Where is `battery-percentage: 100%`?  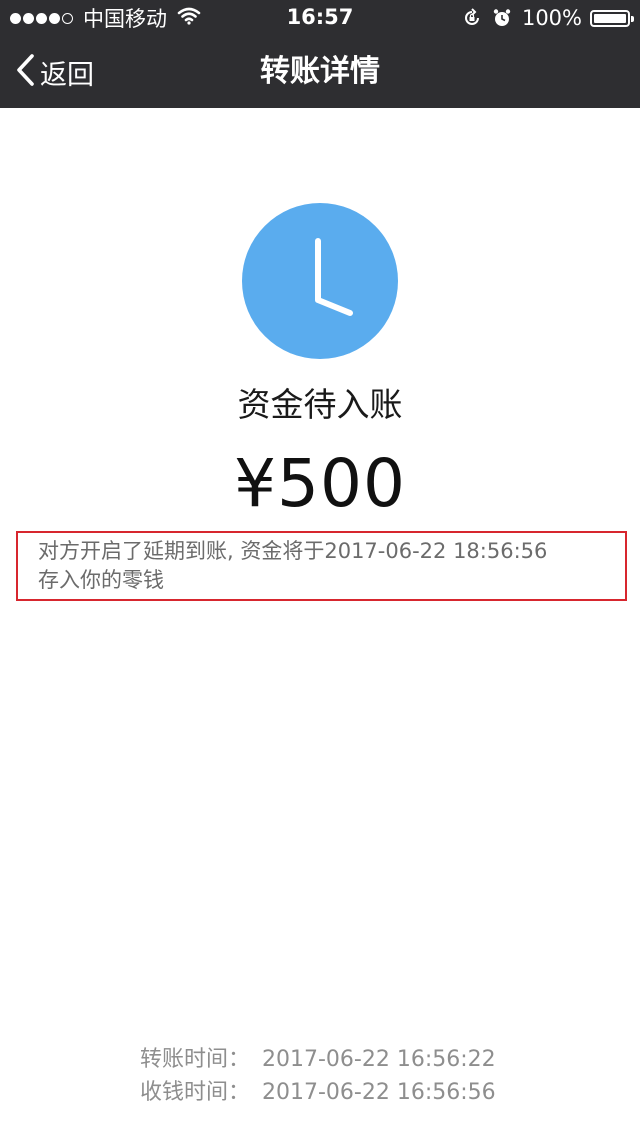 battery-percentage: 100% is located at coordinates (551, 18).